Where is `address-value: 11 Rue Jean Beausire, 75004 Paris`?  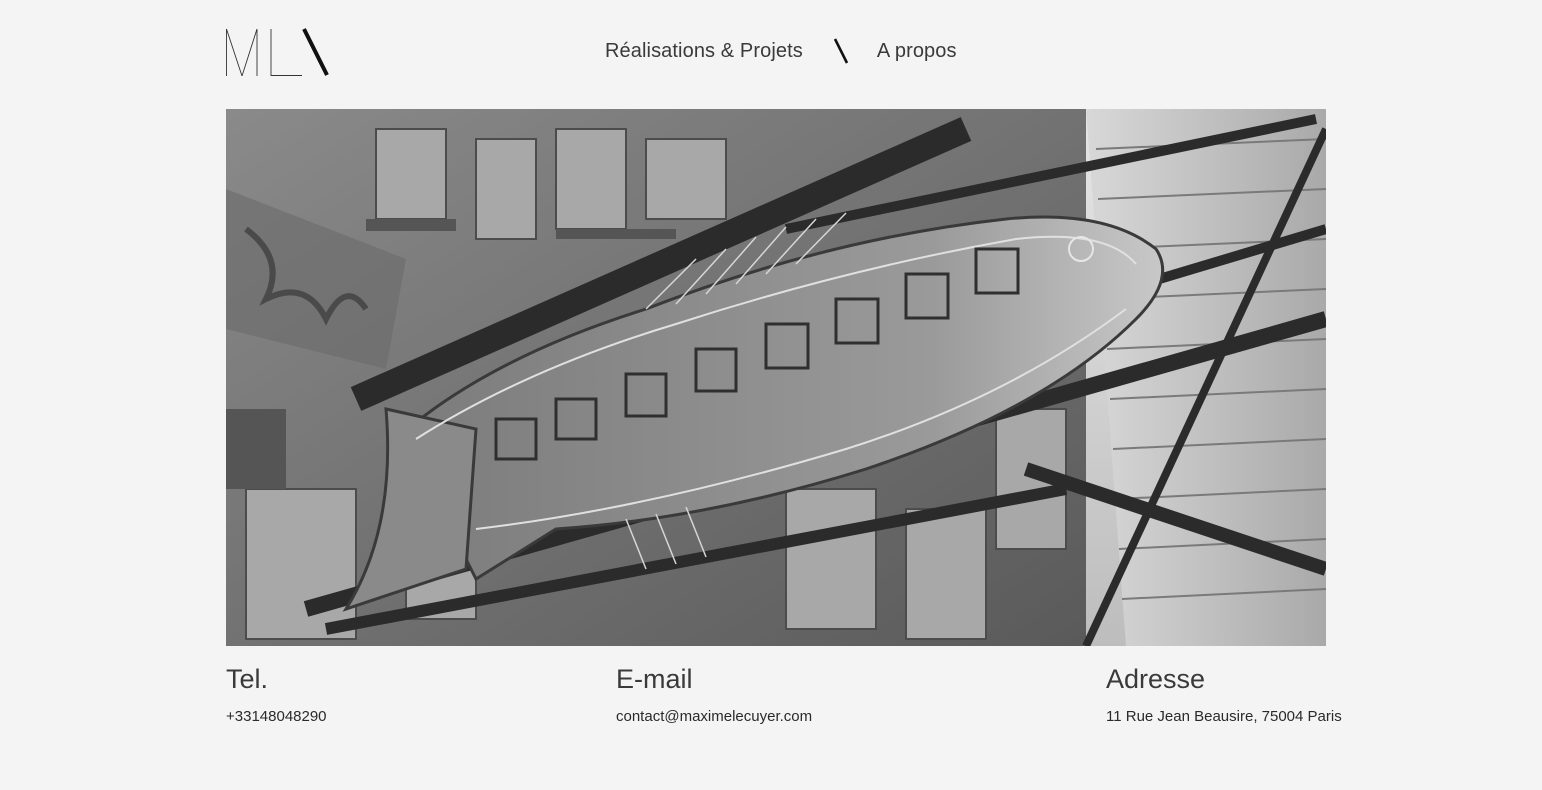 address-value: 11 Rue Jean Beausire, 75004 Paris is located at coordinates (1224, 716).